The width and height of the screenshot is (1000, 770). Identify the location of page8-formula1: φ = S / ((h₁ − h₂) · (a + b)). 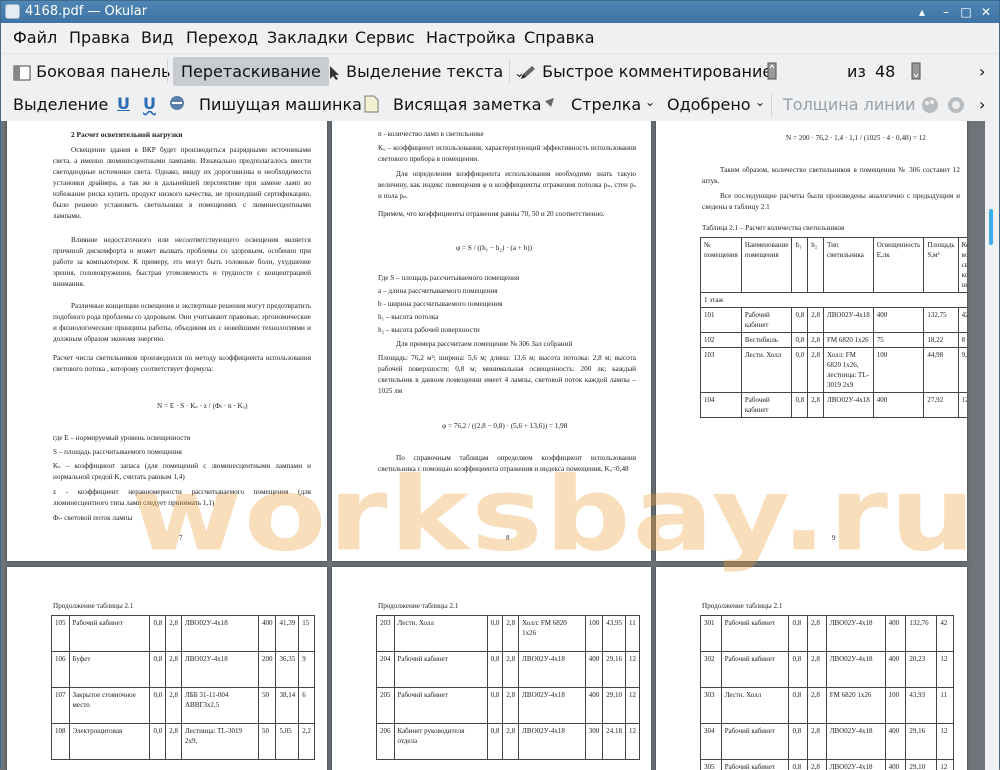
(494, 248).